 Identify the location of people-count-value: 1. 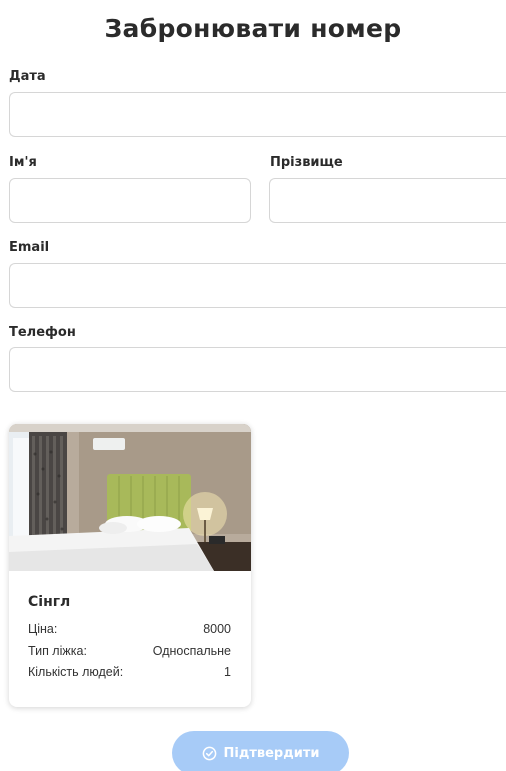
(227, 672).